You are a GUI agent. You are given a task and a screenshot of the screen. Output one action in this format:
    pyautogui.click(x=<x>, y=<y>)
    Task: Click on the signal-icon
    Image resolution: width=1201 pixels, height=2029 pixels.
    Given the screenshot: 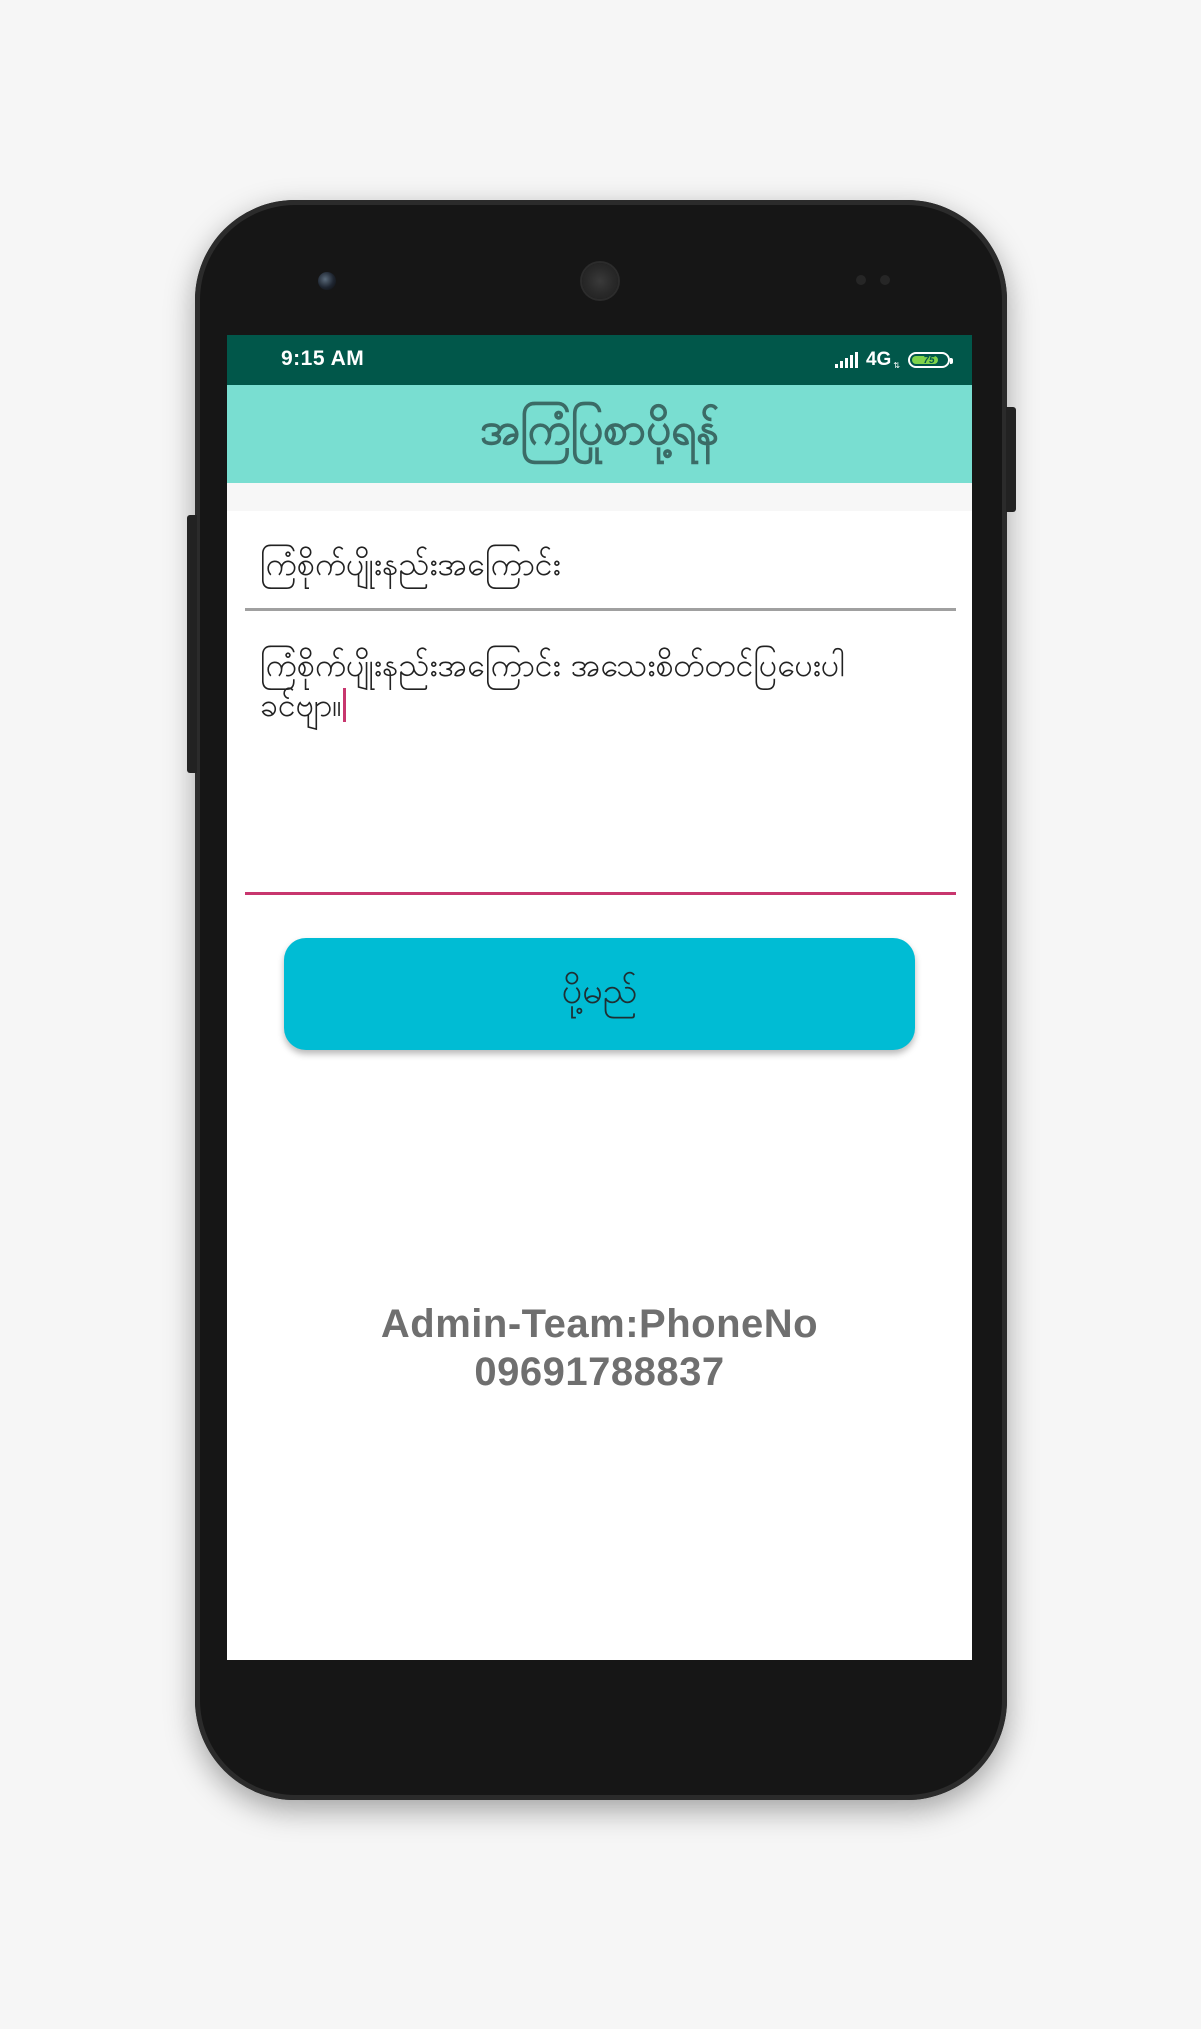 What is the action you would take?
    pyautogui.click(x=846, y=360)
    